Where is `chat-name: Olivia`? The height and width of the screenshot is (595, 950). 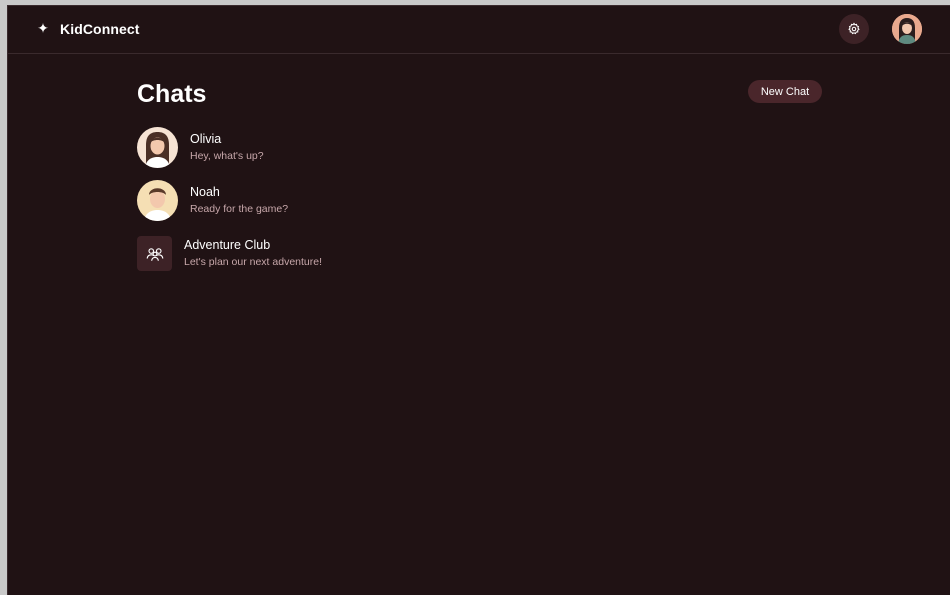
chat-name: Olivia is located at coordinates (206, 139).